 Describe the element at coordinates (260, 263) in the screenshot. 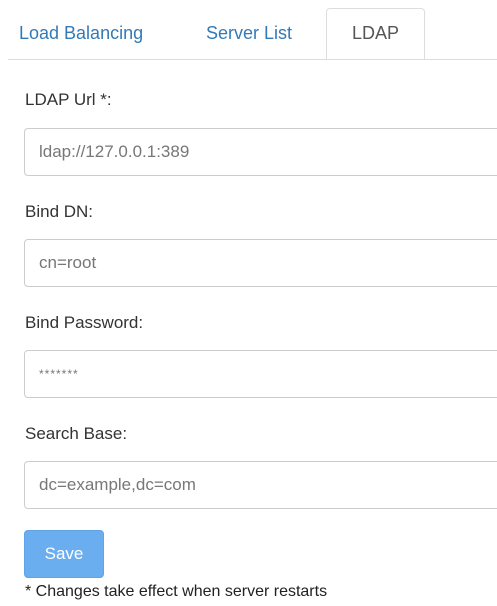

I see `bind-dn-input` at that location.